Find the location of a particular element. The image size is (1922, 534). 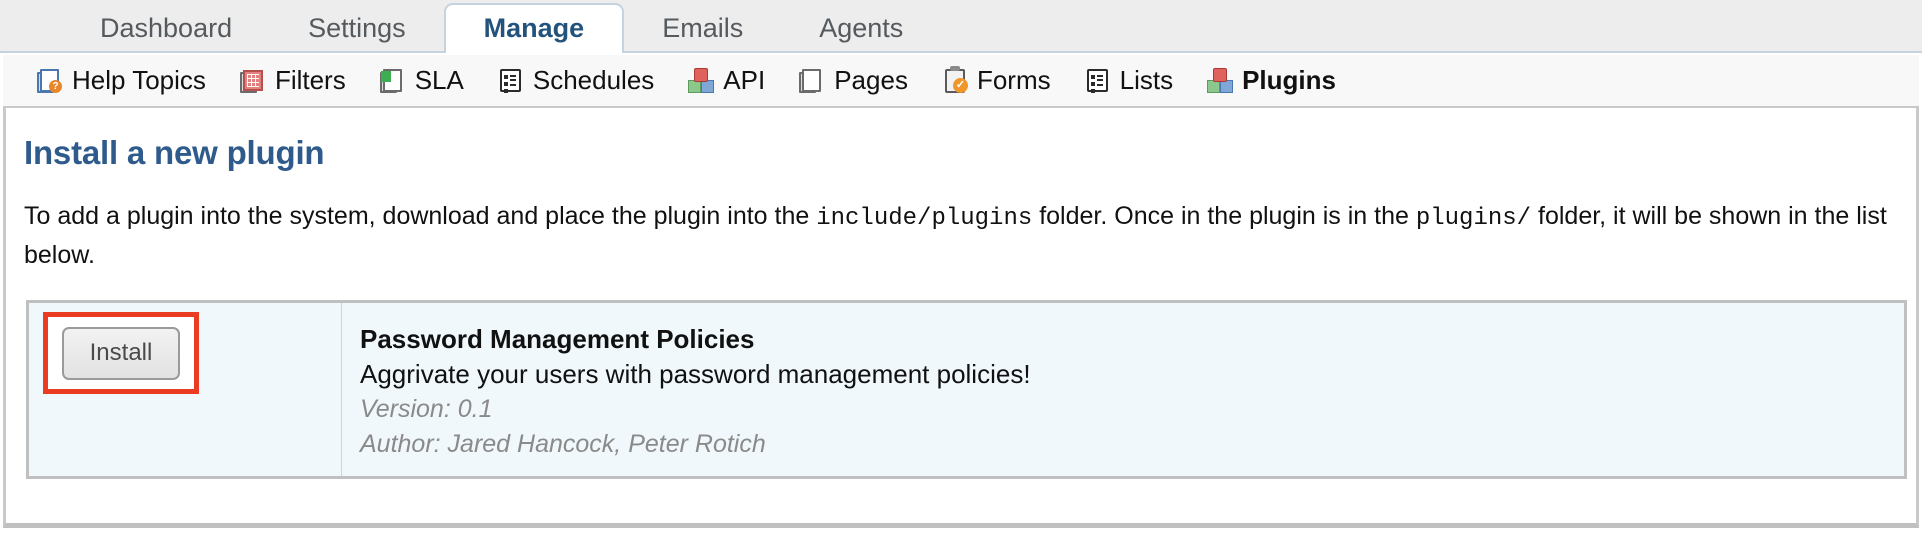

tab-dashboard: Dashboard is located at coordinates (166, 28).